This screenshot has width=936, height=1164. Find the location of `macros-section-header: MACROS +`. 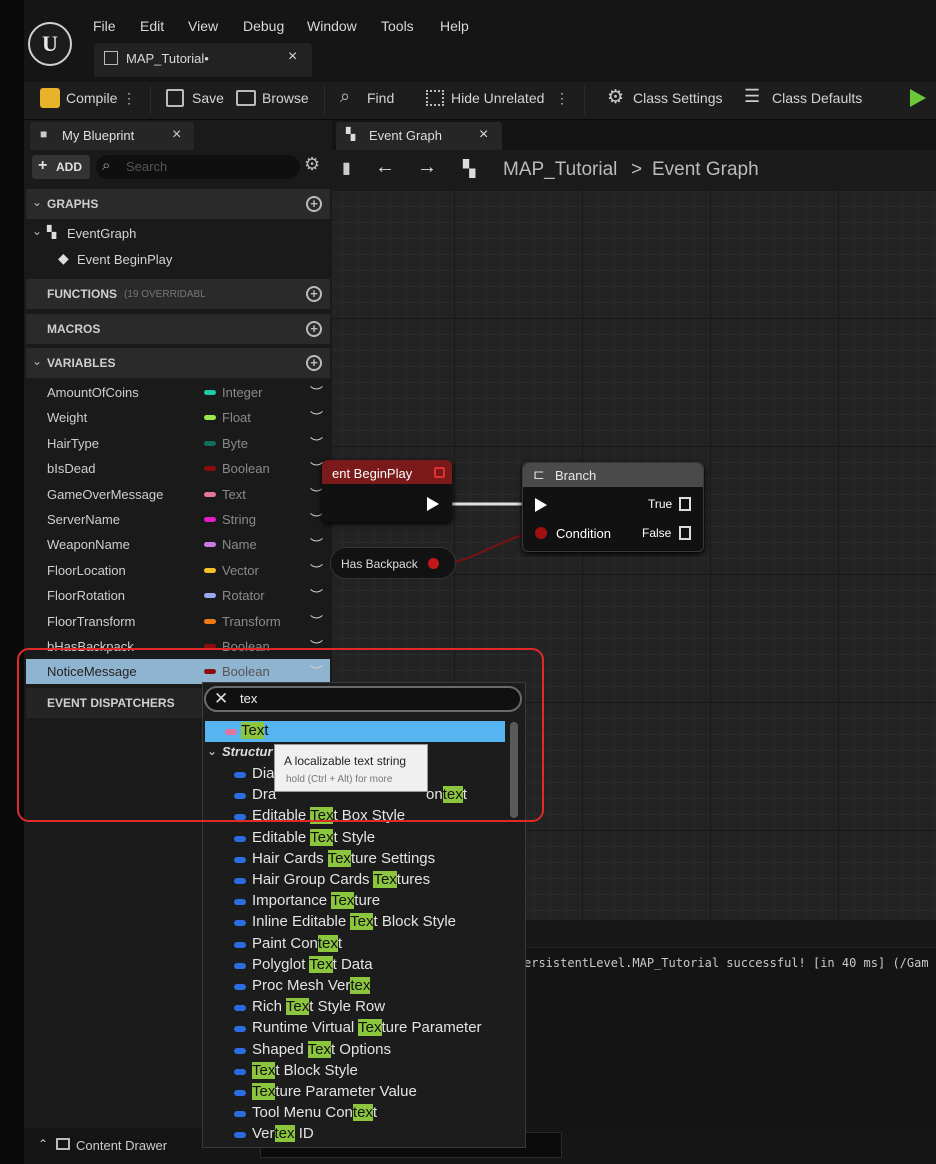

macros-section-header: MACROS + is located at coordinates (178, 329).